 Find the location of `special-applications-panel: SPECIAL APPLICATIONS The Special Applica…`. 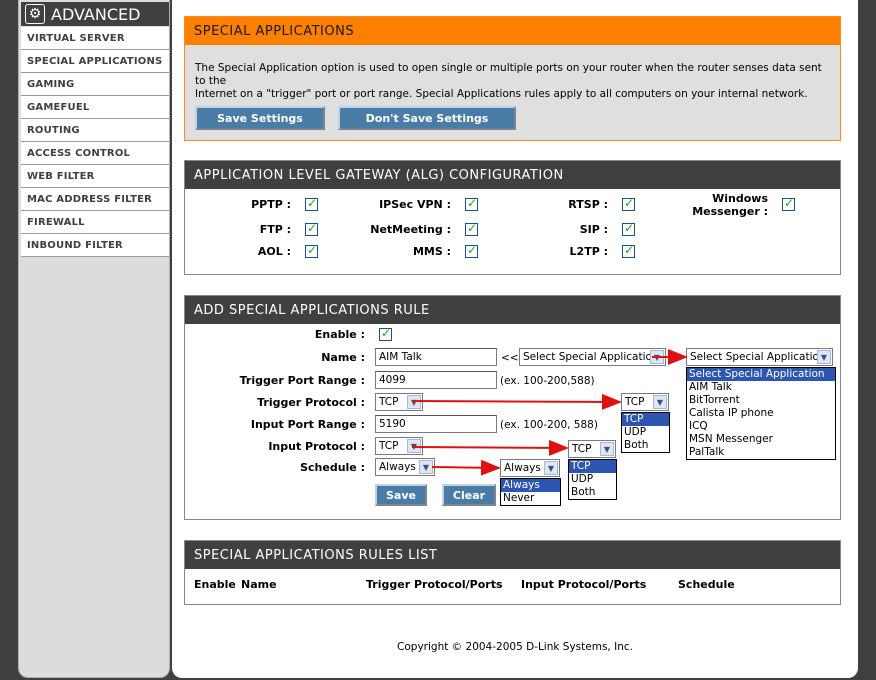

special-applications-panel: SPECIAL APPLICATIONS The Special Applica… is located at coordinates (512, 78).